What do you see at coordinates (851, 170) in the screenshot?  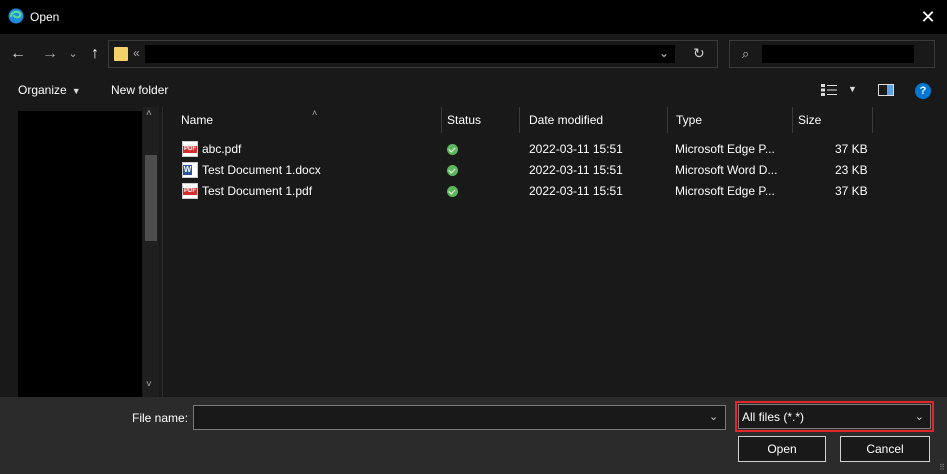 I see `file-size: 23 KB` at bounding box center [851, 170].